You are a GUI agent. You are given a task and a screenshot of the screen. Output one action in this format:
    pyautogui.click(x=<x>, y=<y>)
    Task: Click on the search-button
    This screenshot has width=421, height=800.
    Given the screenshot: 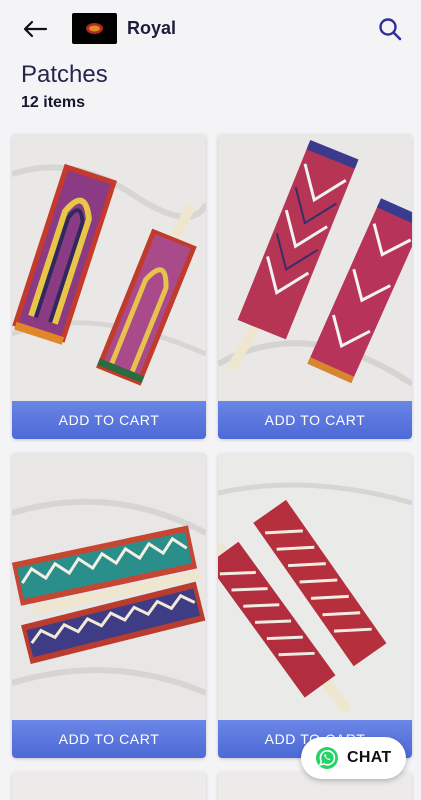 What is the action you would take?
    pyautogui.click(x=390, y=29)
    